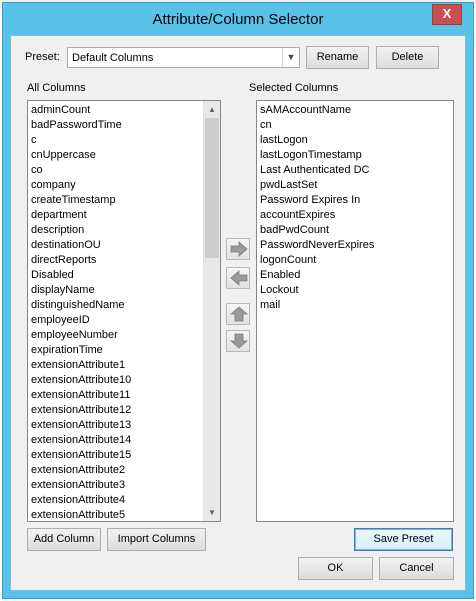 Image resolution: width=476 pixels, height=601 pixels. Describe the element at coordinates (317, 170) in the screenshot. I see `list-item: Last Authenticated DC` at that location.